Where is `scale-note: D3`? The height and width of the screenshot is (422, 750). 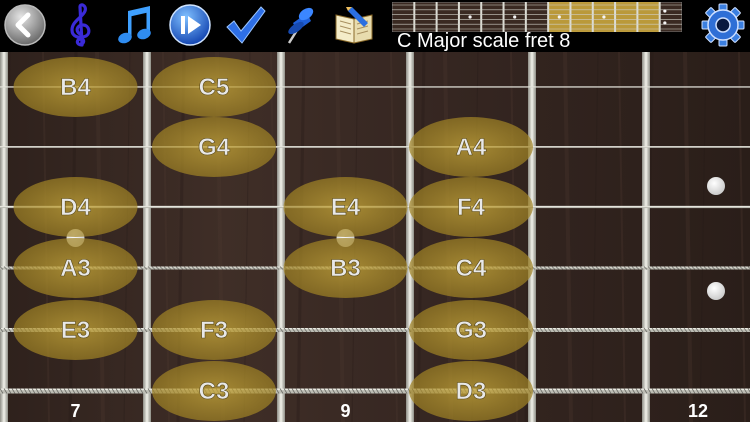
scale-note: D3 is located at coordinates (471, 391).